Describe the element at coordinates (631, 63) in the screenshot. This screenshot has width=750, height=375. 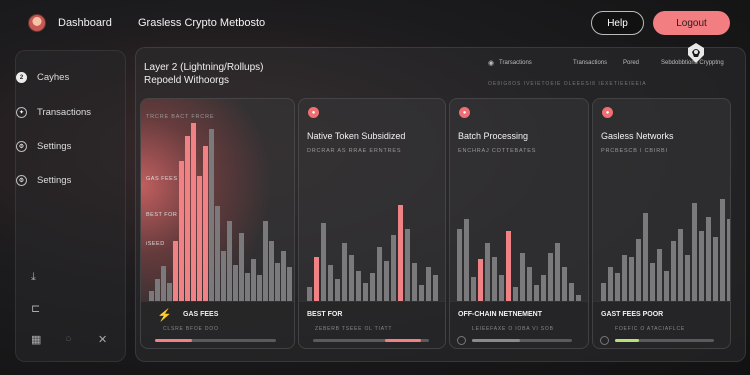
I see `tab-pored: Pored` at that location.